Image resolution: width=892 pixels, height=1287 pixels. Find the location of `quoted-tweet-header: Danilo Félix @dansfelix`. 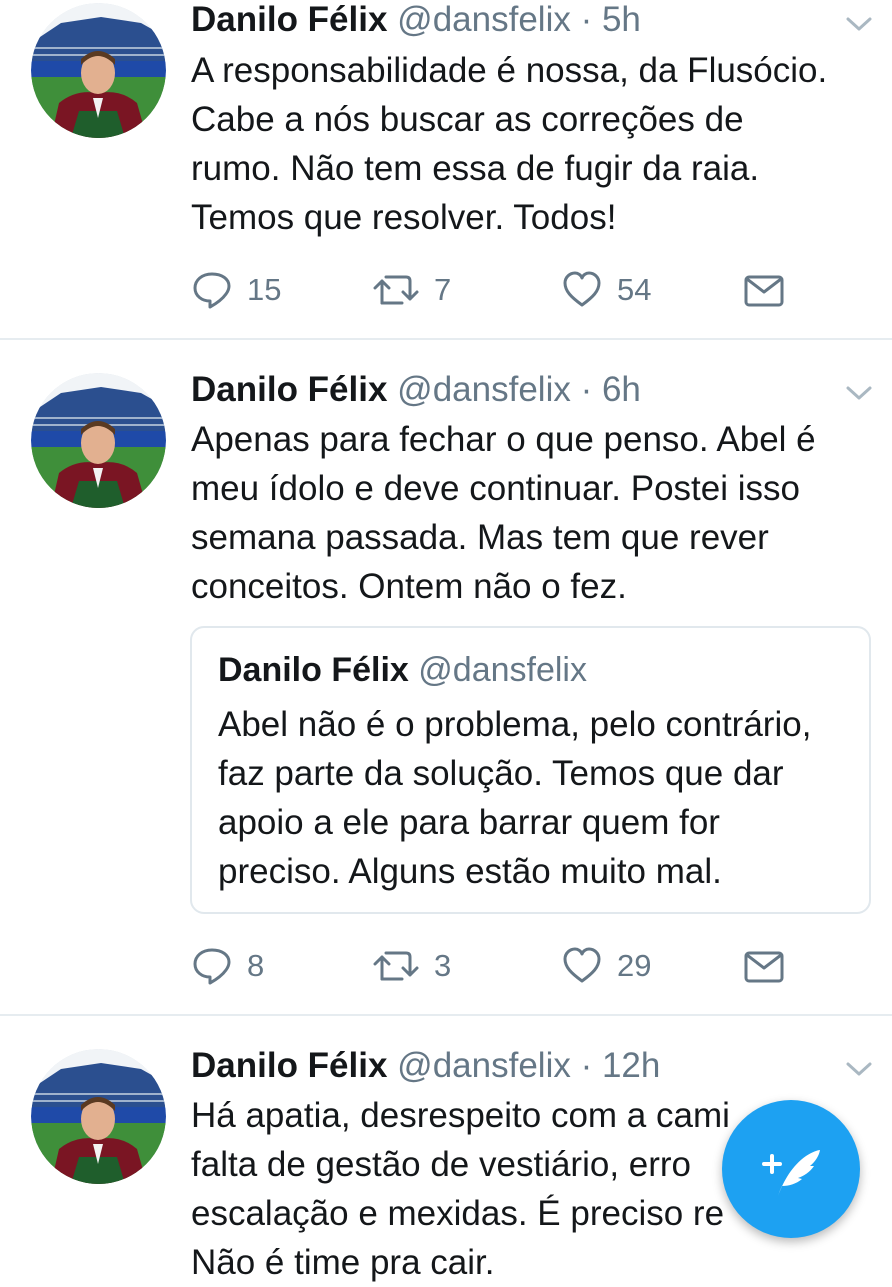

quoted-tweet-header: Danilo Félix @dansfelix is located at coordinates (402, 670).